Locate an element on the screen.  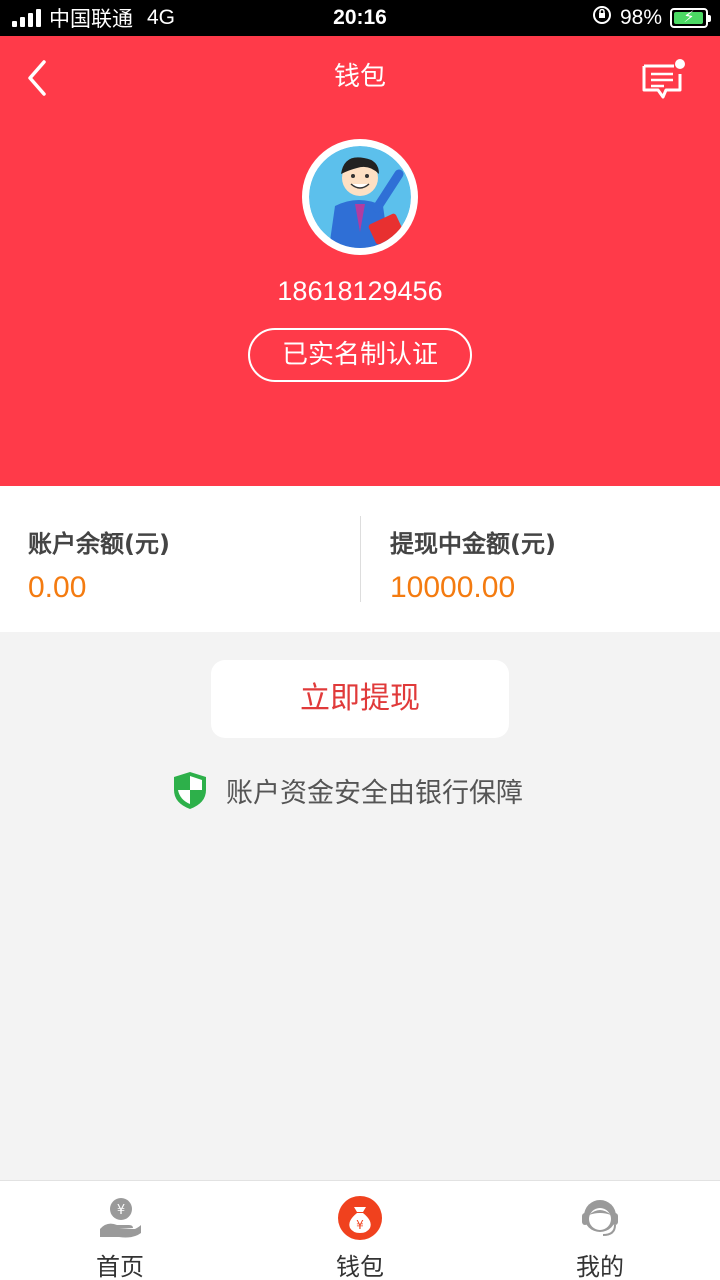
shield-icon is located at coordinates (190, 790).